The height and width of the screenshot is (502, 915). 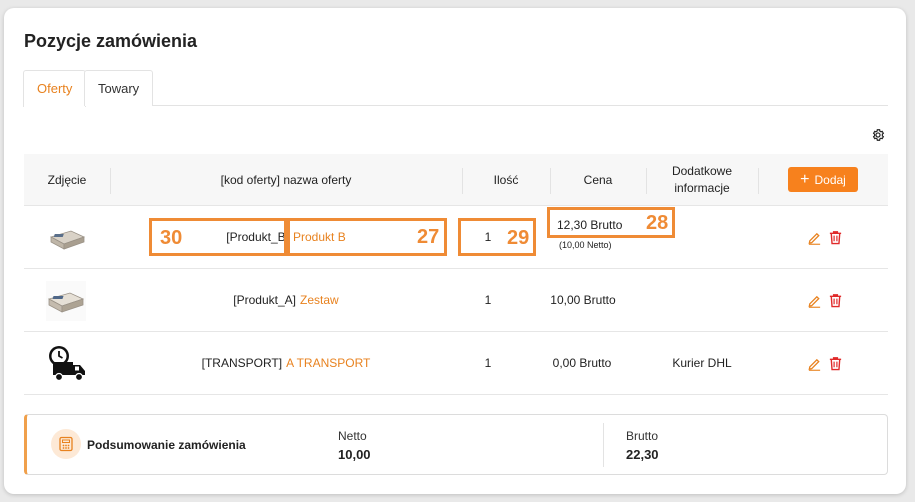 I want to click on offer-name-link: Zestaw, so click(x=319, y=300).